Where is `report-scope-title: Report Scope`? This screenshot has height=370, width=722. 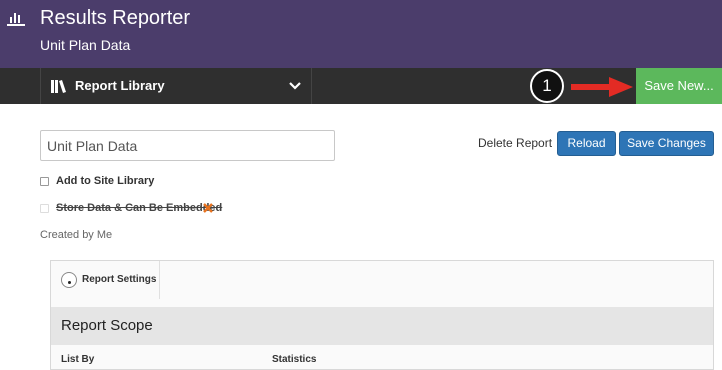
report-scope-title: Report Scope is located at coordinates (107, 325).